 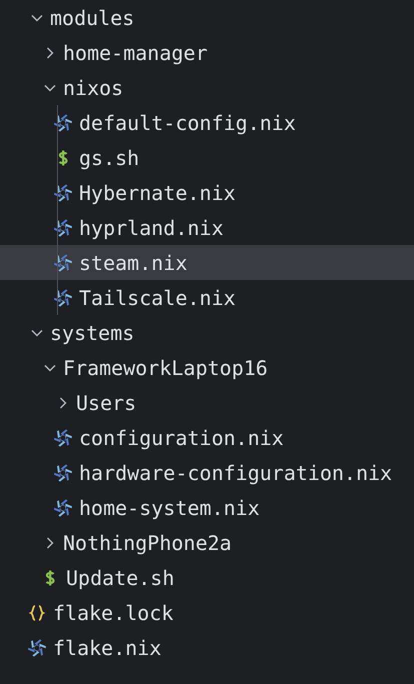 I want to click on file-name: home-system.nix, so click(x=169, y=508).